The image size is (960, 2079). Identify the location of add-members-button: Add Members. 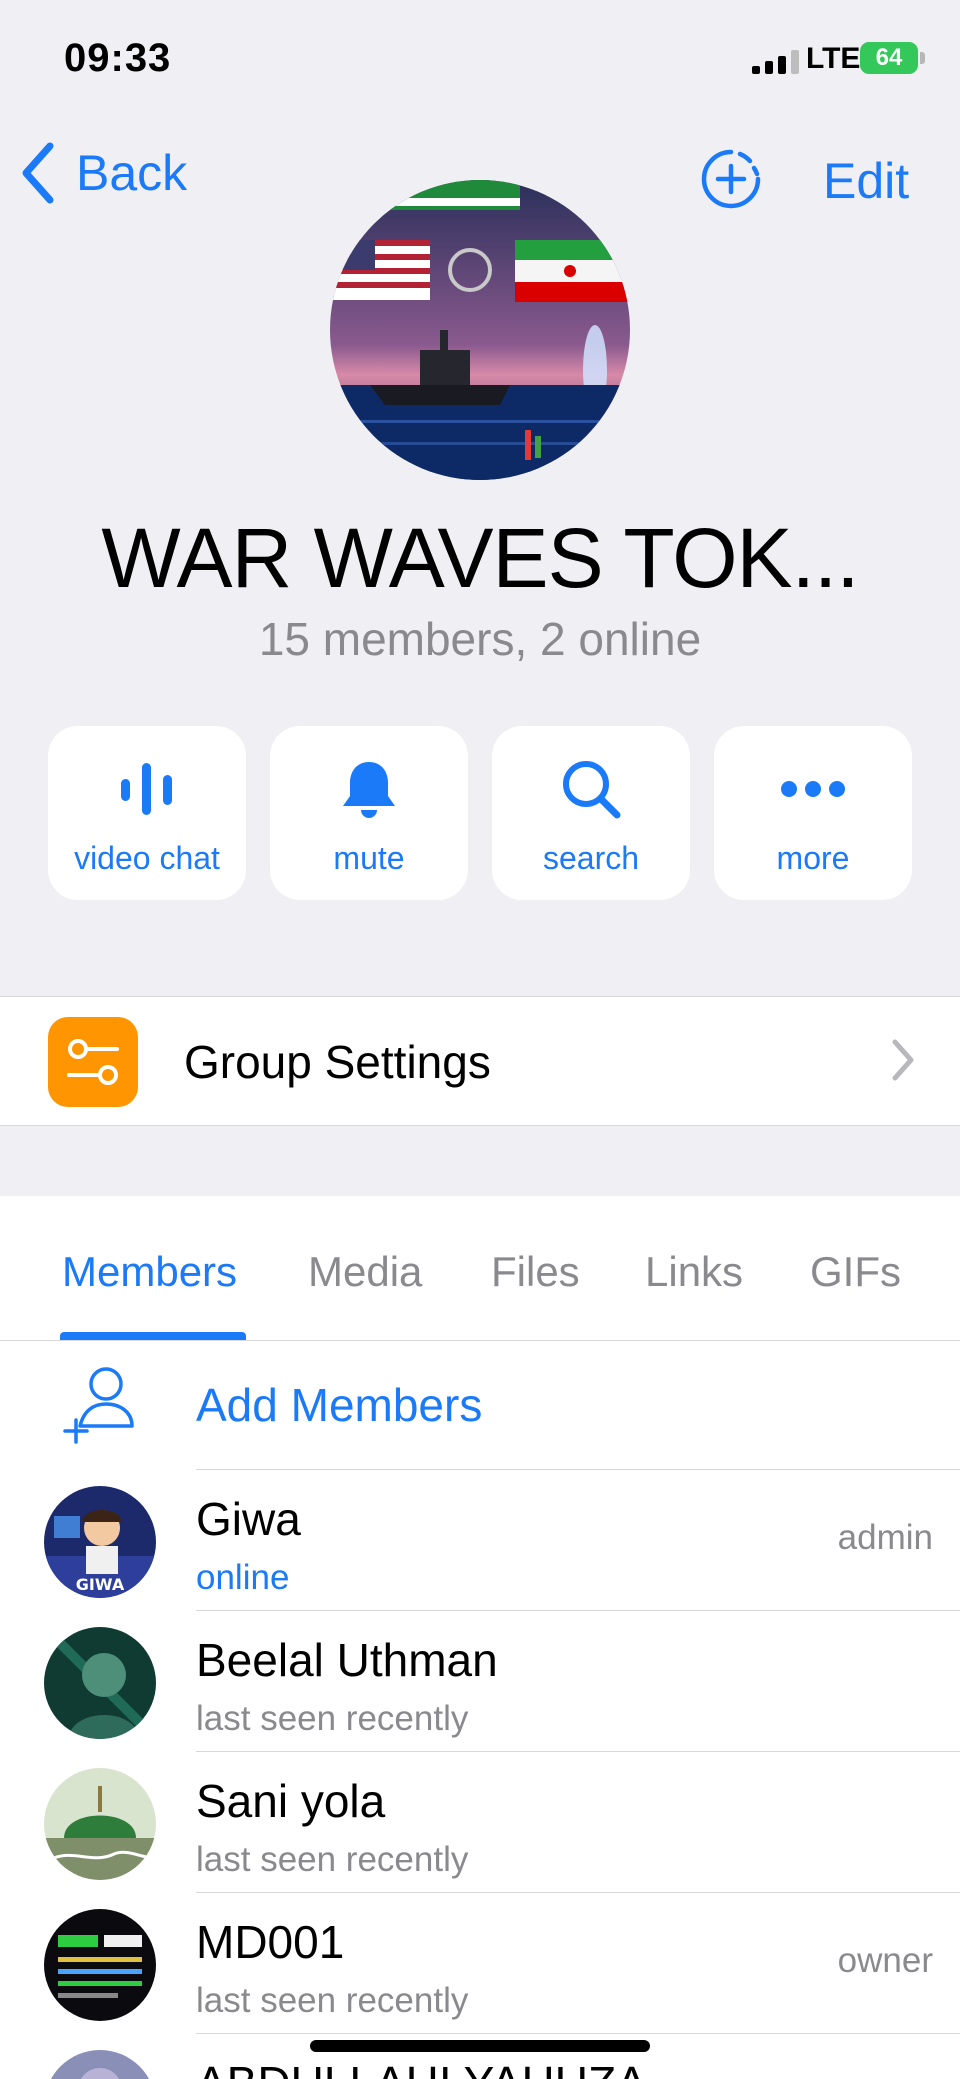
(480, 1406).